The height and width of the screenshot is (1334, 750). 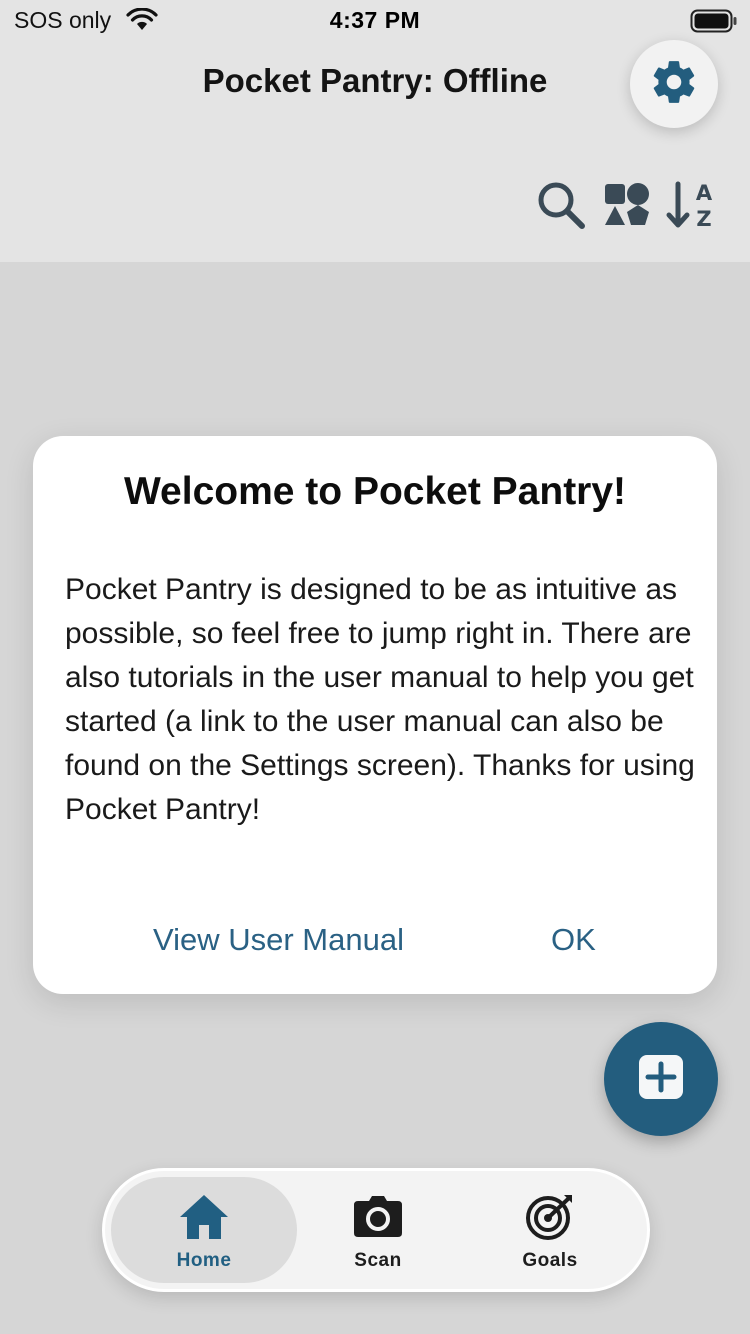 What do you see at coordinates (550, 1260) in the screenshot?
I see `tab-goals-label: Goals` at bounding box center [550, 1260].